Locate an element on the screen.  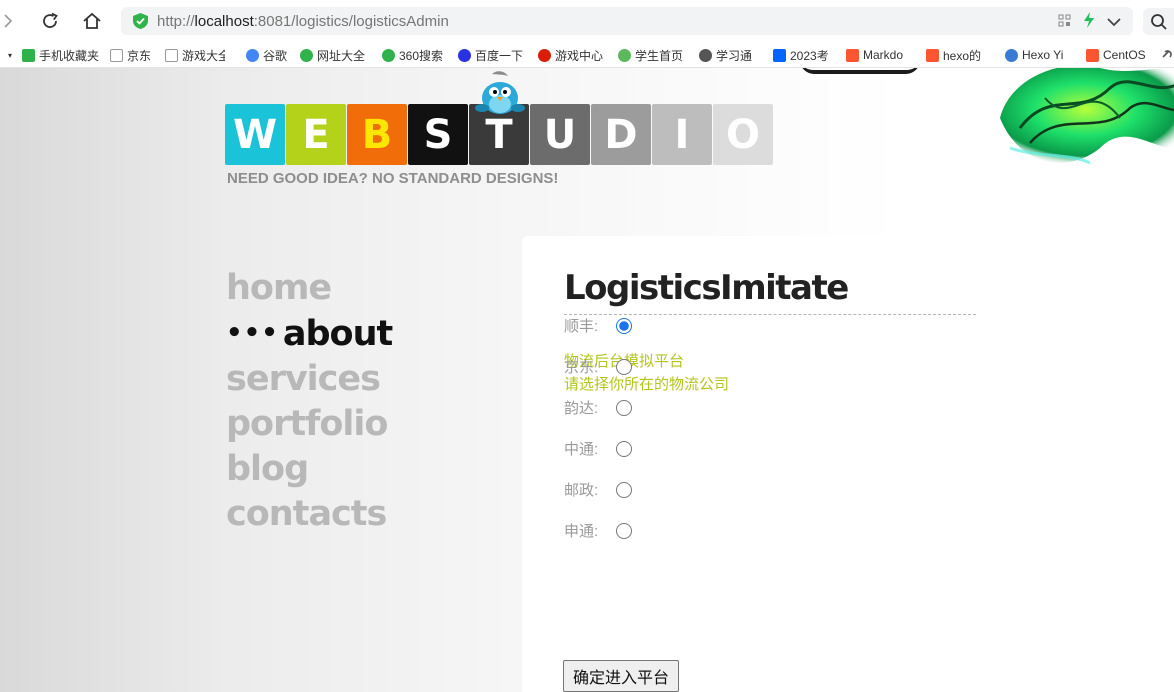
bookmark-item: CentOS is located at coordinates (1117, 55).